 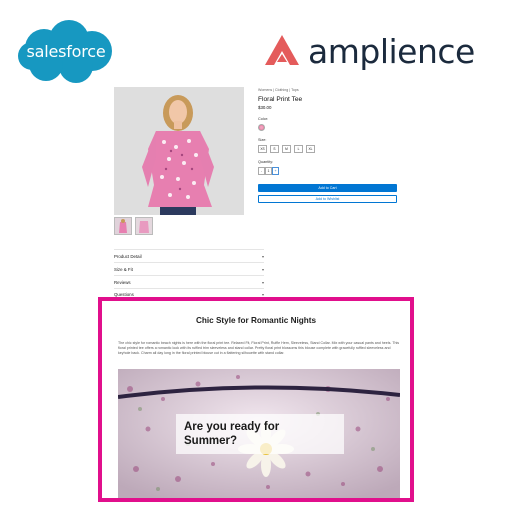 What do you see at coordinates (266, 162) in the screenshot?
I see `quantity-label: Quantity:` at bounding box center [266, 162].